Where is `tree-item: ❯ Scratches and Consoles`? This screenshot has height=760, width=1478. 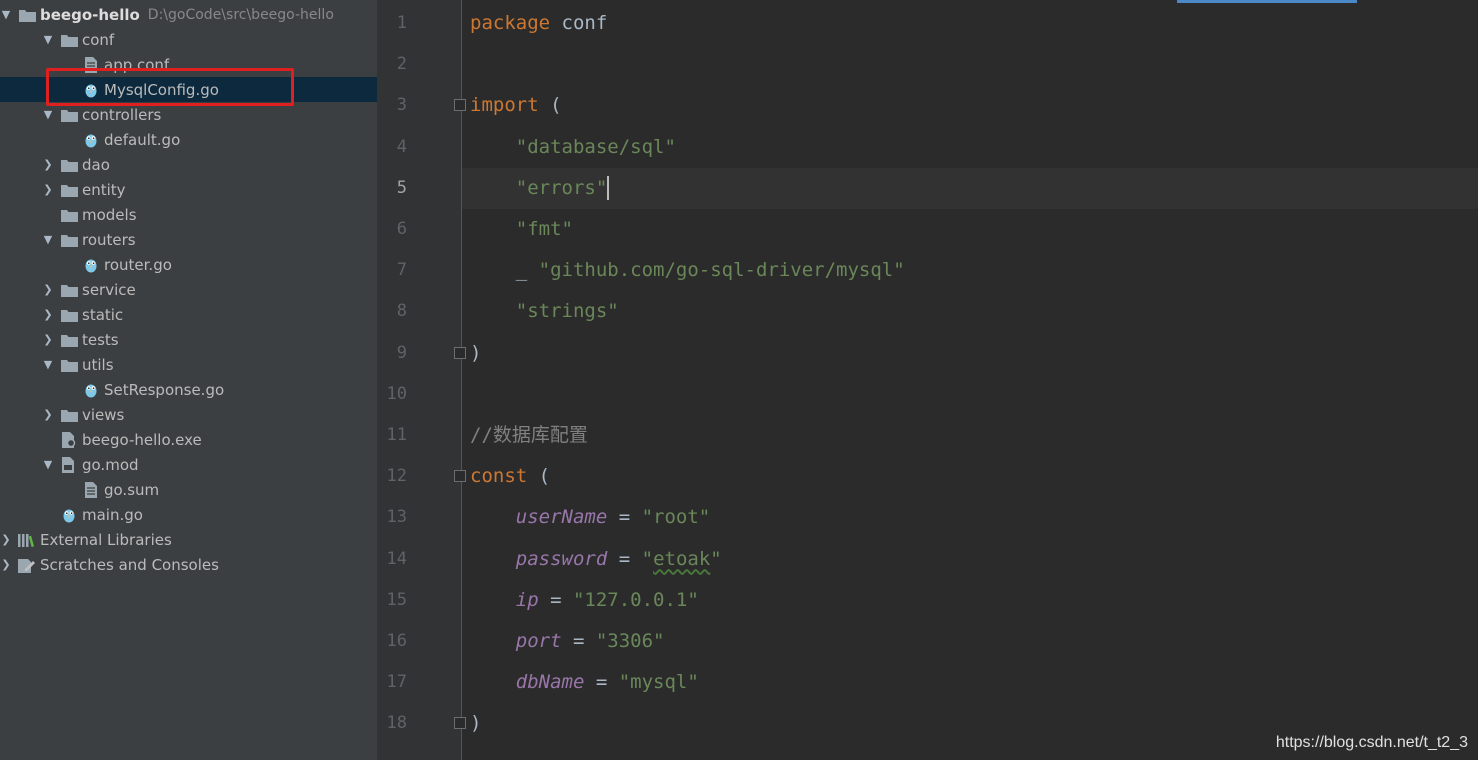
tree-item: ❯ Scratches and Consoles is located at coordinates (188, 564).